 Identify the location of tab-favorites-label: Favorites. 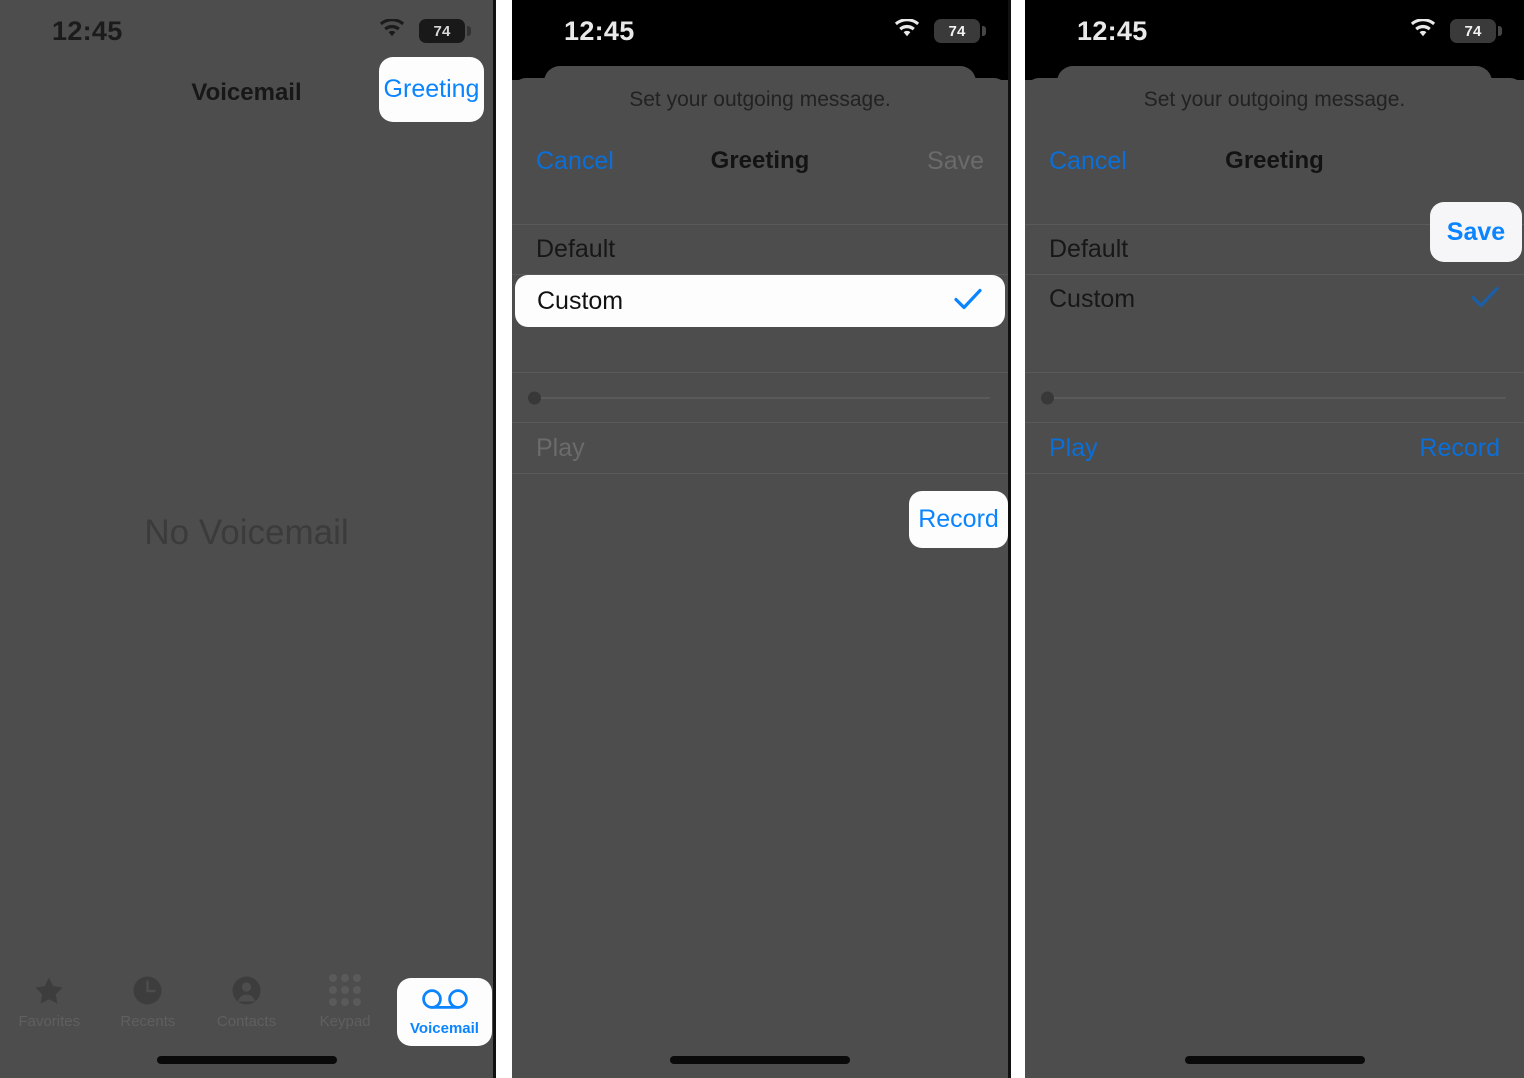
(49, 1021).